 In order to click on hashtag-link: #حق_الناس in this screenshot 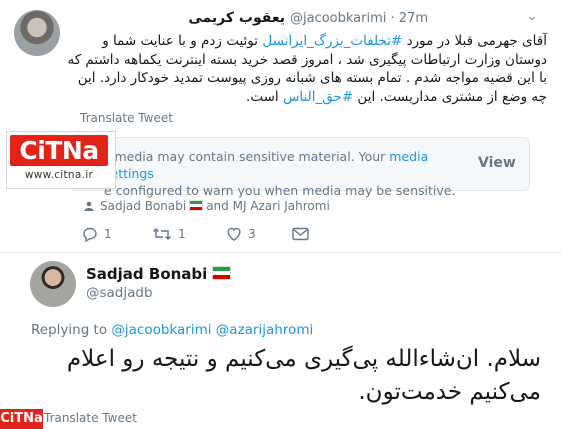, I will do `click(318, 97)`.